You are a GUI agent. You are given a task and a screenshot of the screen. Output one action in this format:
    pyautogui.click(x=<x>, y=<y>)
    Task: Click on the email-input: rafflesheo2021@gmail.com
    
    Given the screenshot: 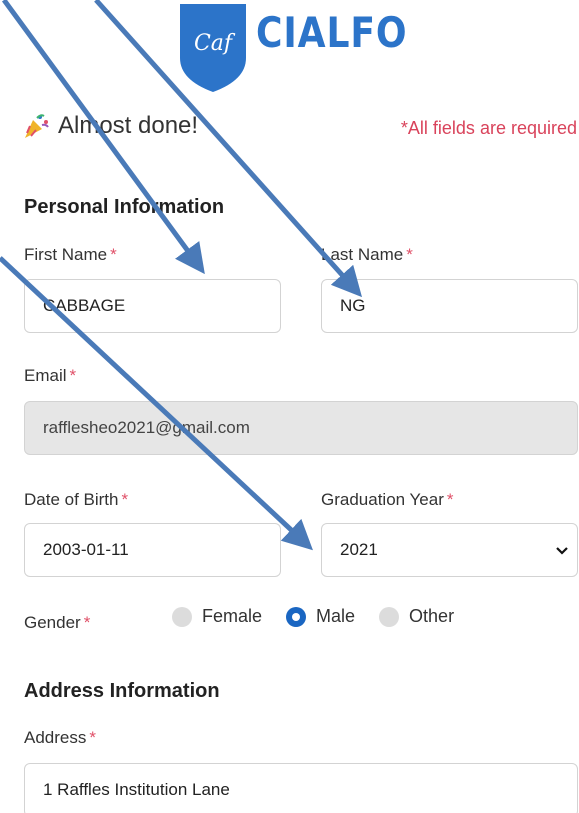 What is the action you would take?
    pyautogui.click(x=301, y=428)
    